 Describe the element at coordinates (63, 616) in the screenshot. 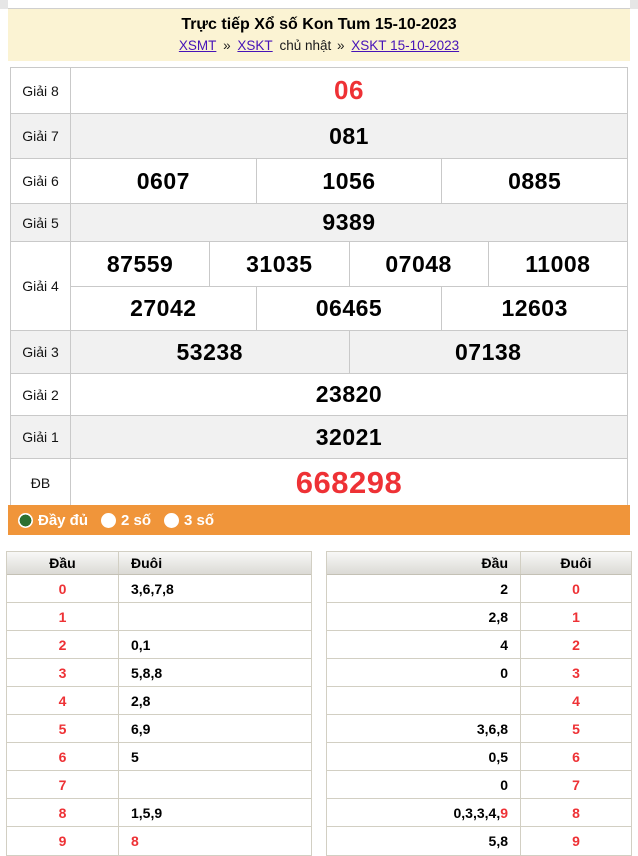

I see `head-cell: 1` at that location.